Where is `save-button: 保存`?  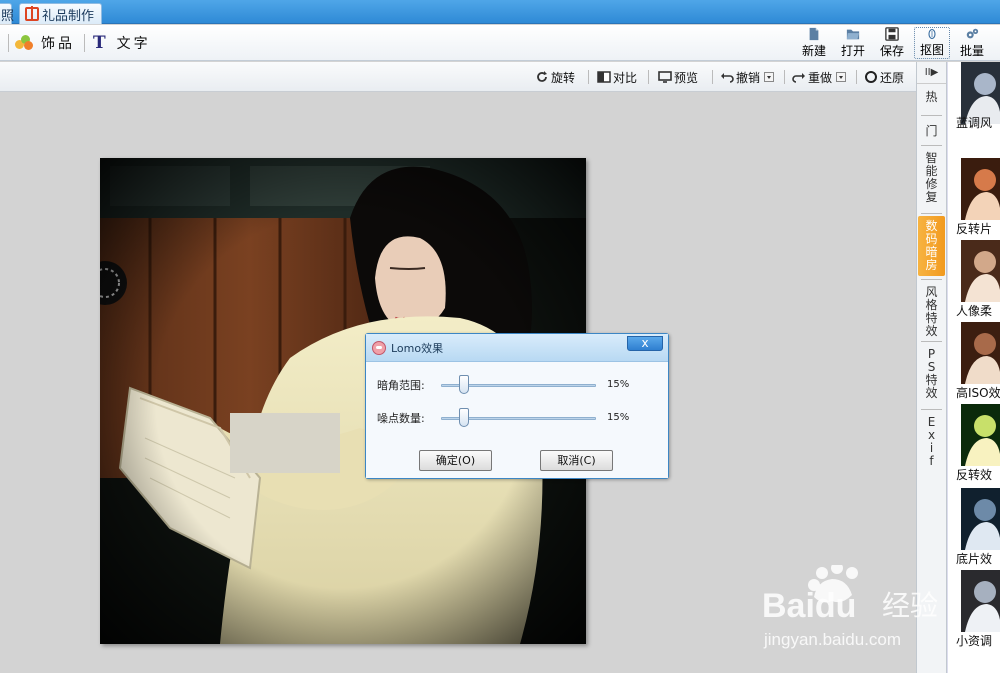
save-button: 保存 is located at coordinates (892, 43).